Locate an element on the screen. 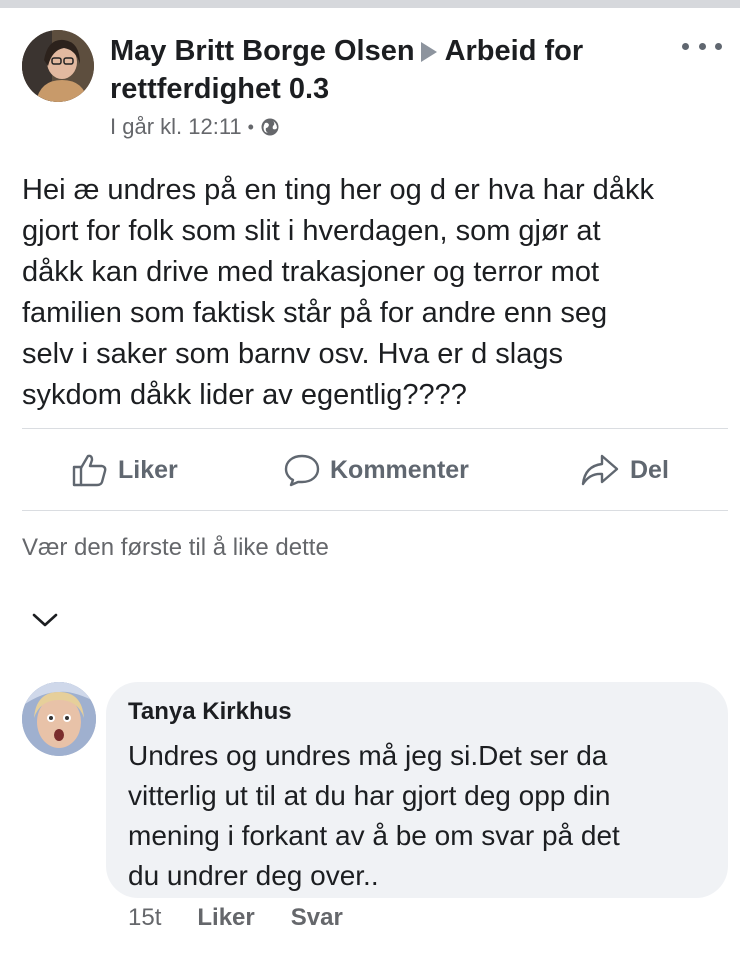  chevron-down-icon is located at coordinates (45, 620).